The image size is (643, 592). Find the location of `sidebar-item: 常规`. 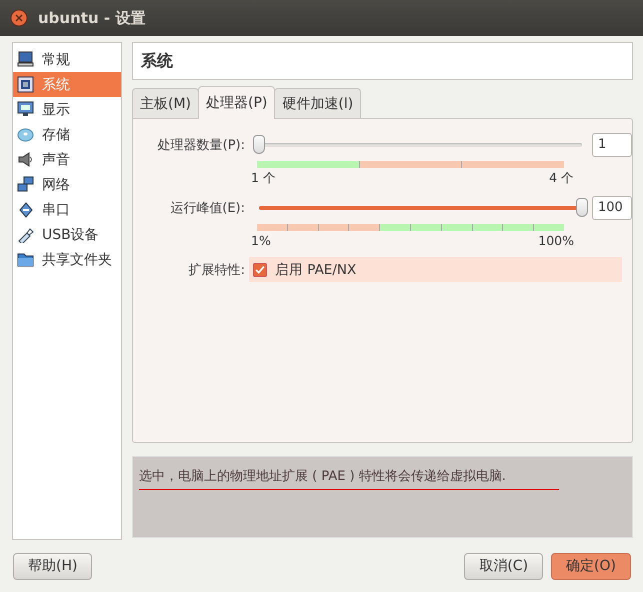

sidebar-item: 常规 is located at coordinates (67, 59).